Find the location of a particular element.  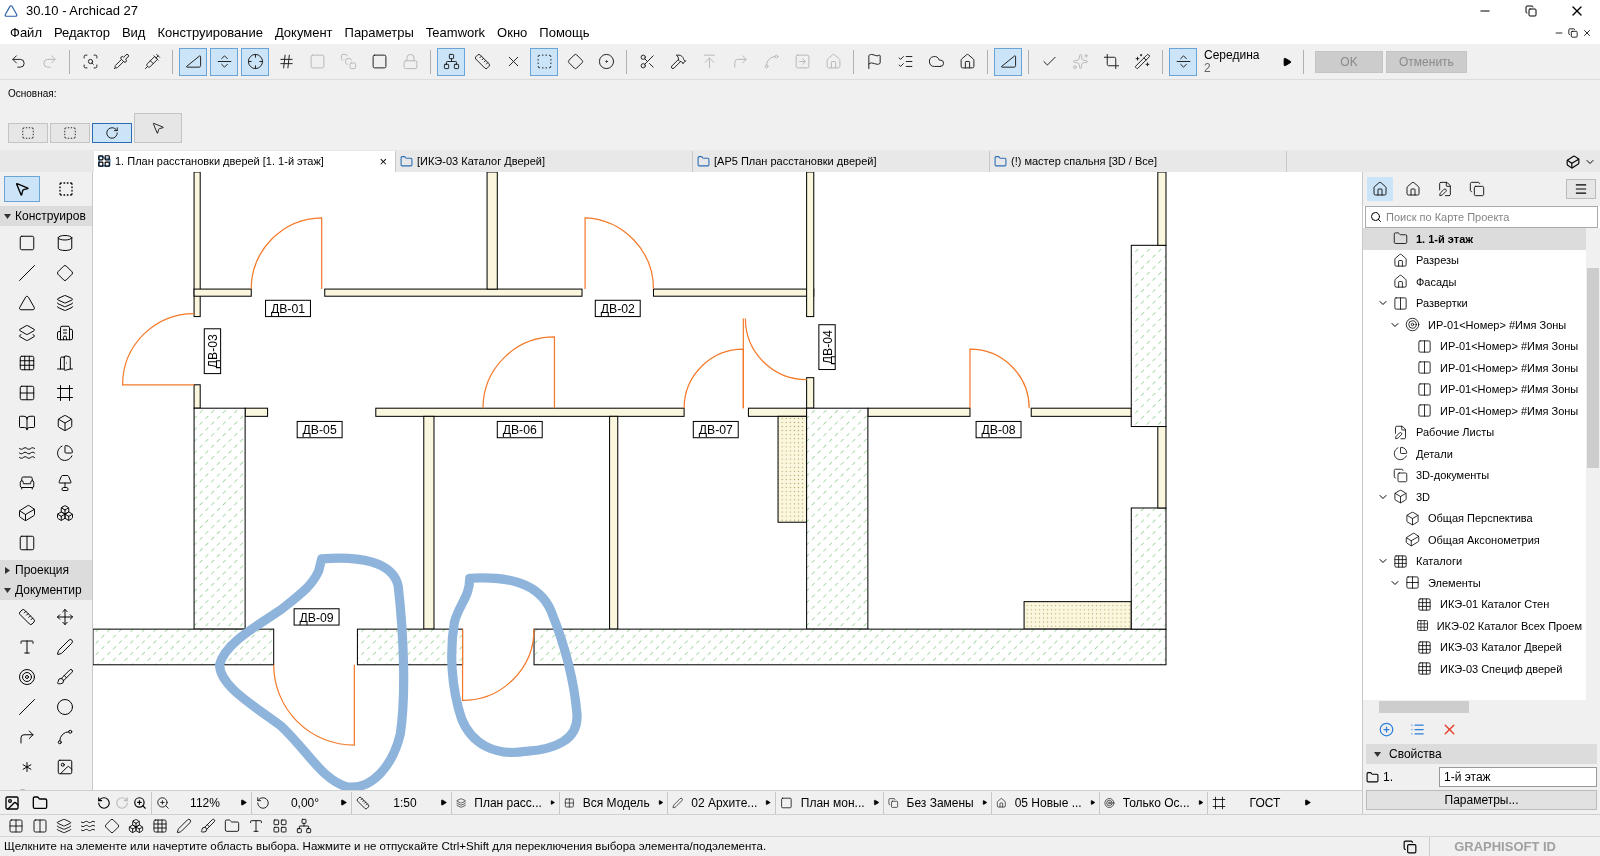

tree-item: 3D-документы is located at coordinates (1474, 475).